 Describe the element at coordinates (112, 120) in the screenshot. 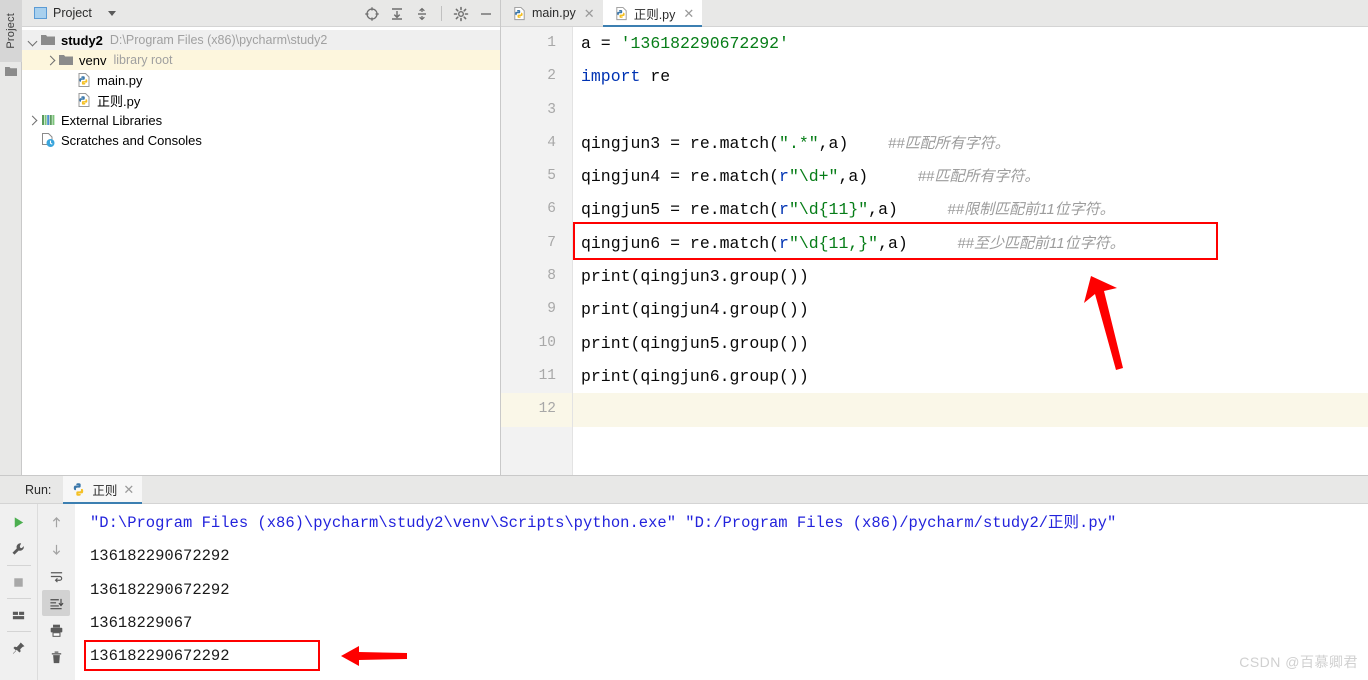

I see `tree-item-label: External Libraries` at that location.